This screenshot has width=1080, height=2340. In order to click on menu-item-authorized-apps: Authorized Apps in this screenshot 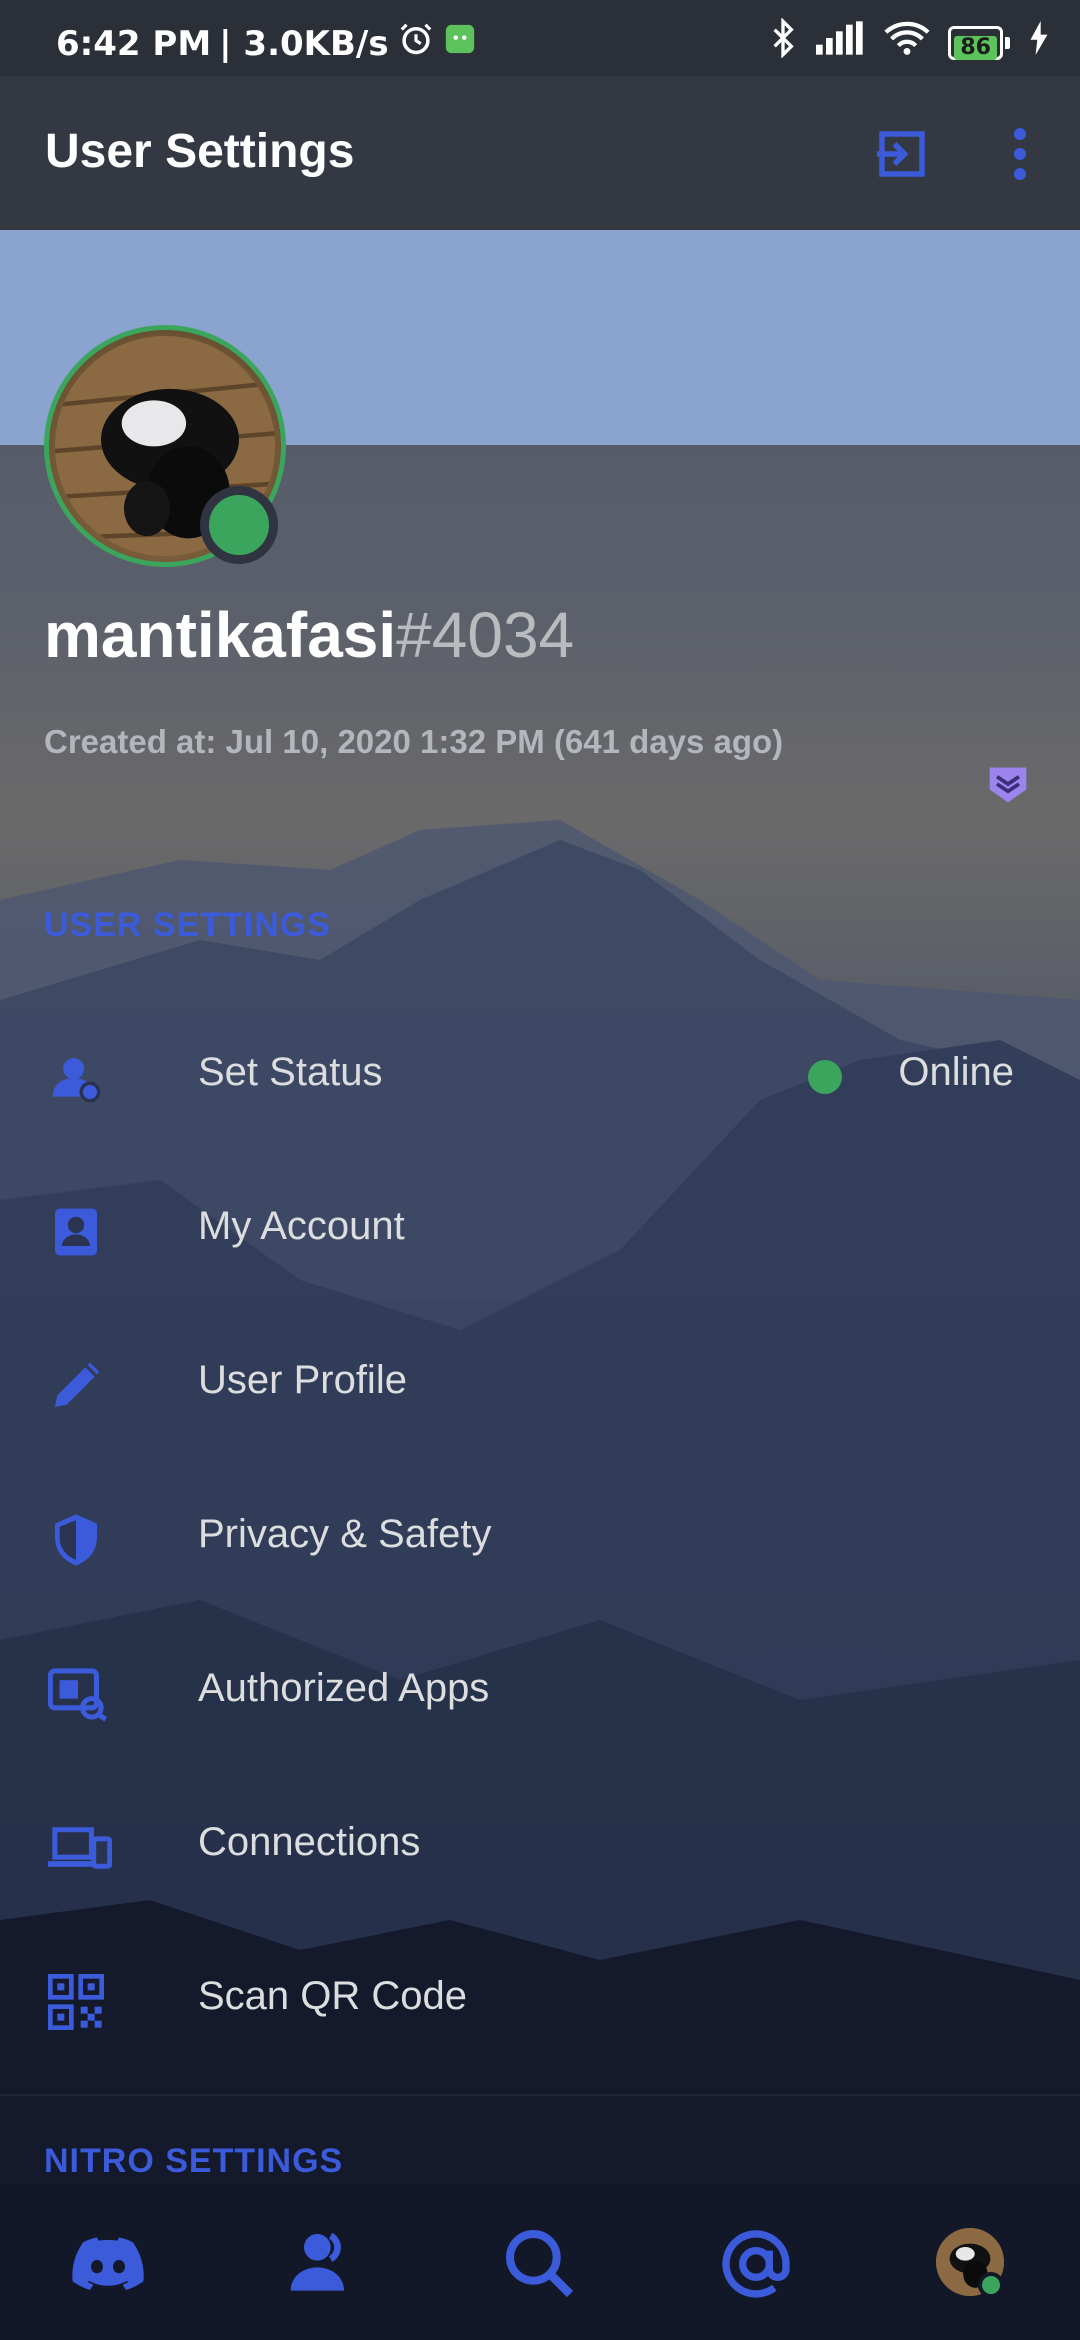, I will do `click(540, 1691)`.